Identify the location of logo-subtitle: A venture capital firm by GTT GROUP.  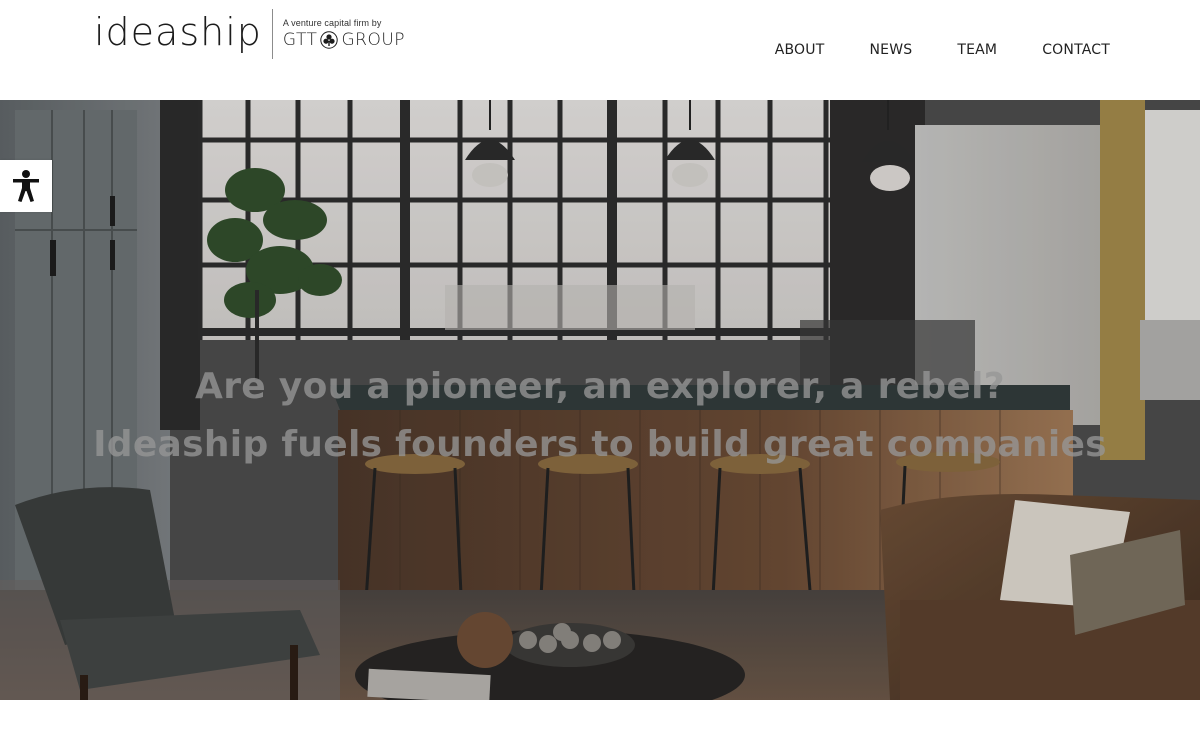
(344, 34).